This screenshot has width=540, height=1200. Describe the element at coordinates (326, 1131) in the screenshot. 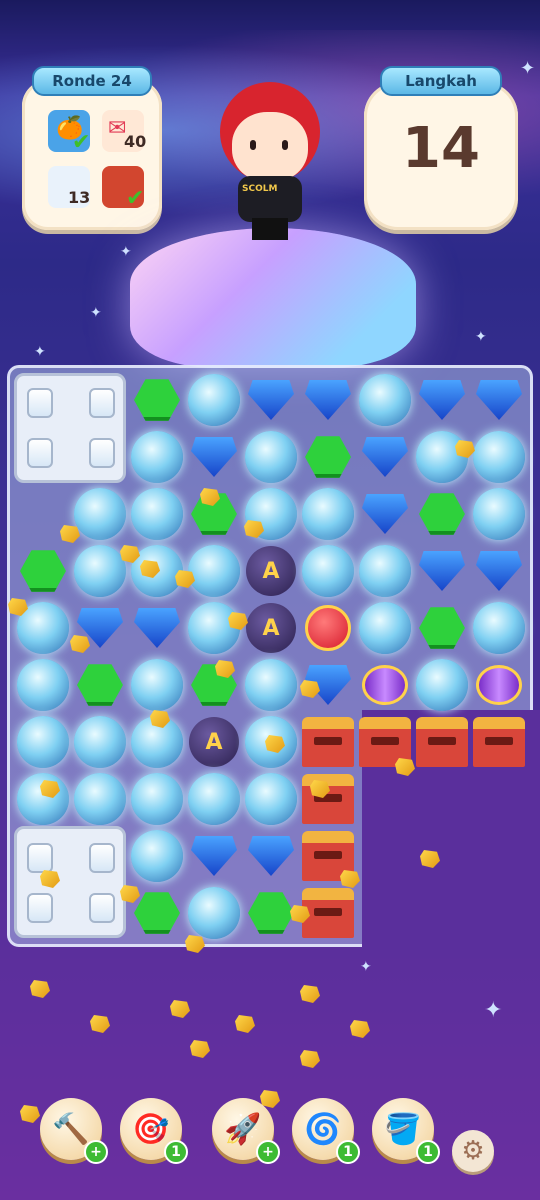

I see `pinwheel-booster-button: 🌀 1` at that location.